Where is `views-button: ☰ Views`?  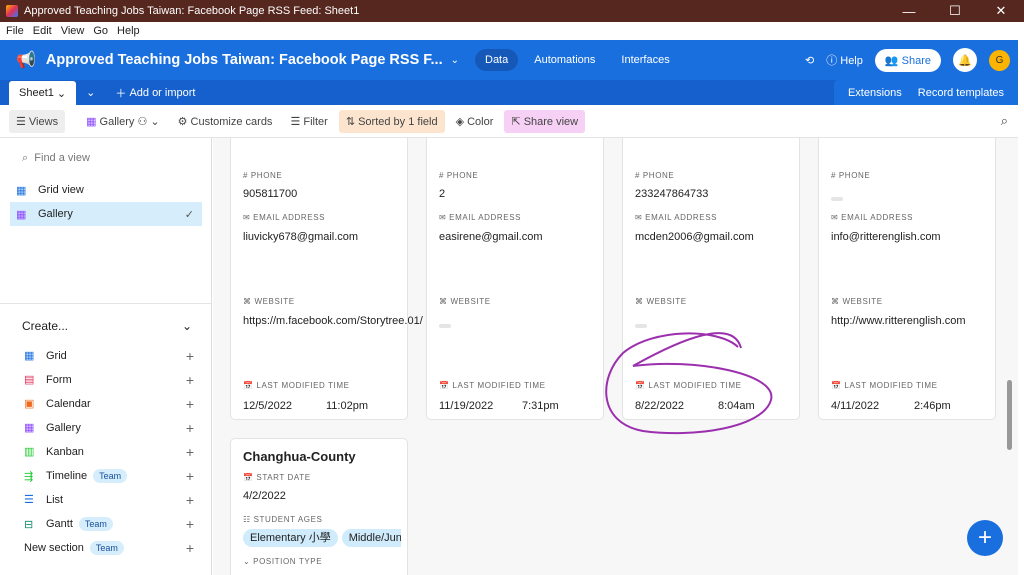
views-button: ☰ Views is located at coordinates (37, 121).